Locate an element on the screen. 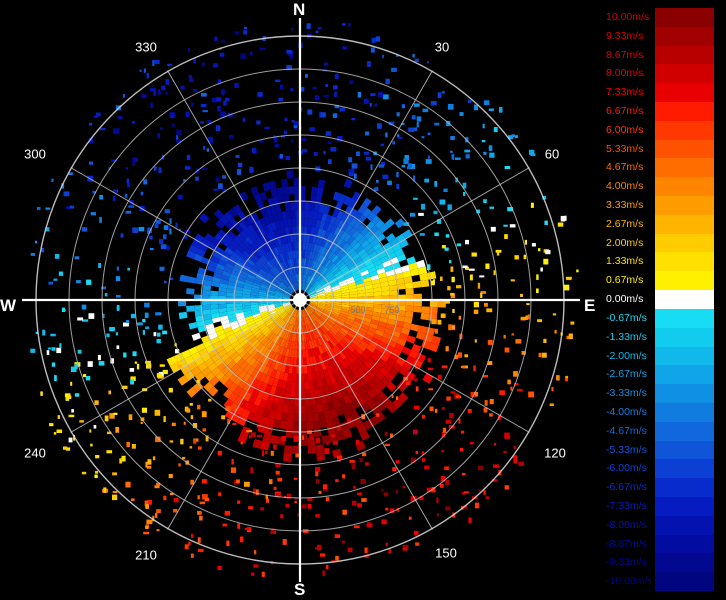 This screenshot has width=726, height=600. range-label-750: 750 is located at coordinates (392, 310).